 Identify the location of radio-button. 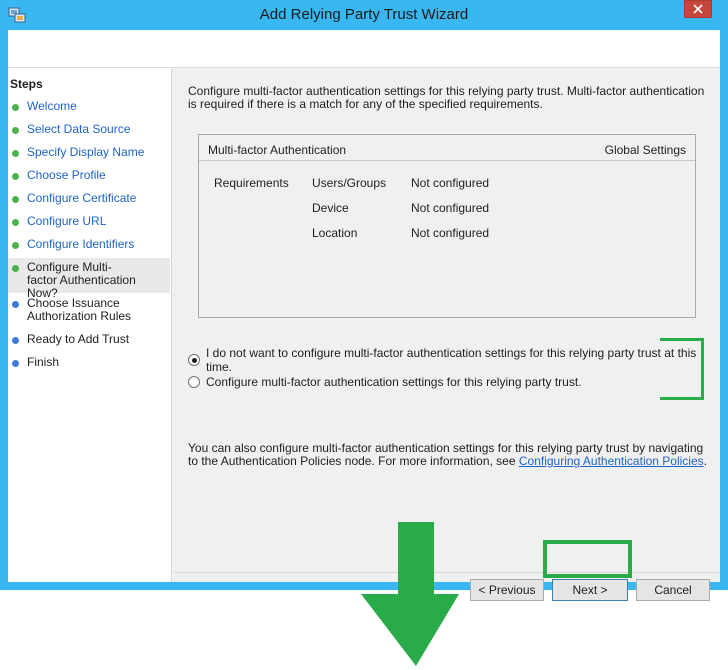
(194, 382).